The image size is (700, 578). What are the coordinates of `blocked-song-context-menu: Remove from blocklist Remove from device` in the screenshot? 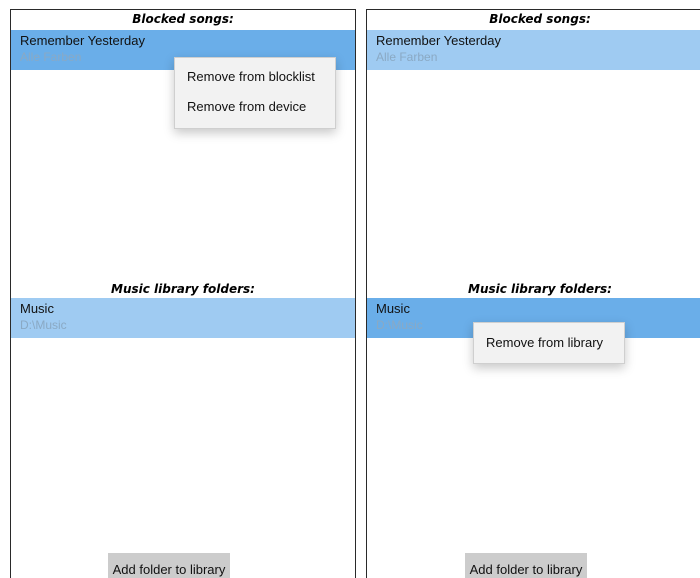 It's located at (255, 93).